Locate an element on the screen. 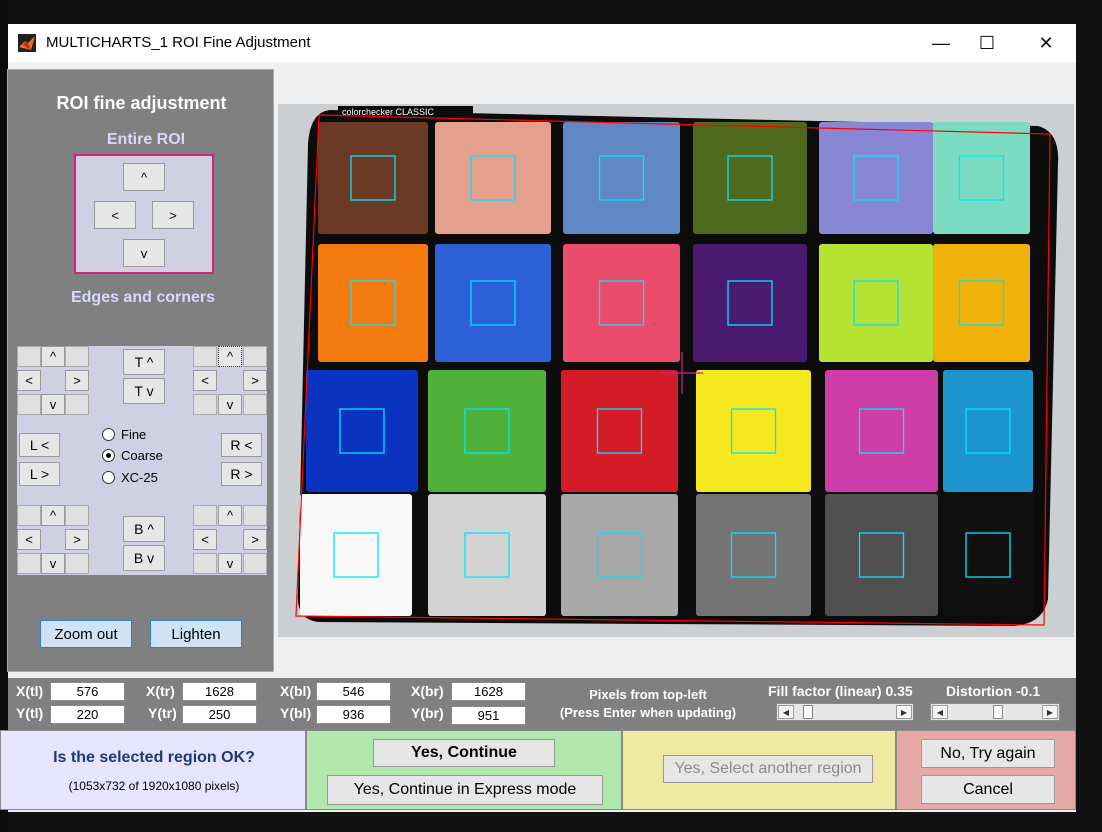  corner-tr-right-button: > is located at coordinates (255, 380).